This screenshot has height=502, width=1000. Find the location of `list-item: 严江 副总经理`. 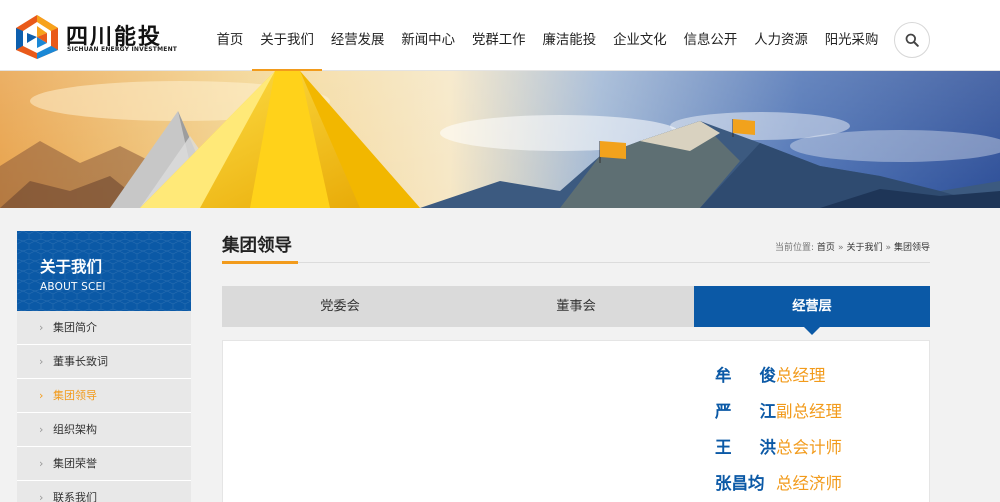

list-item: 严江 副总经理 is located at coordinates (778, 412).